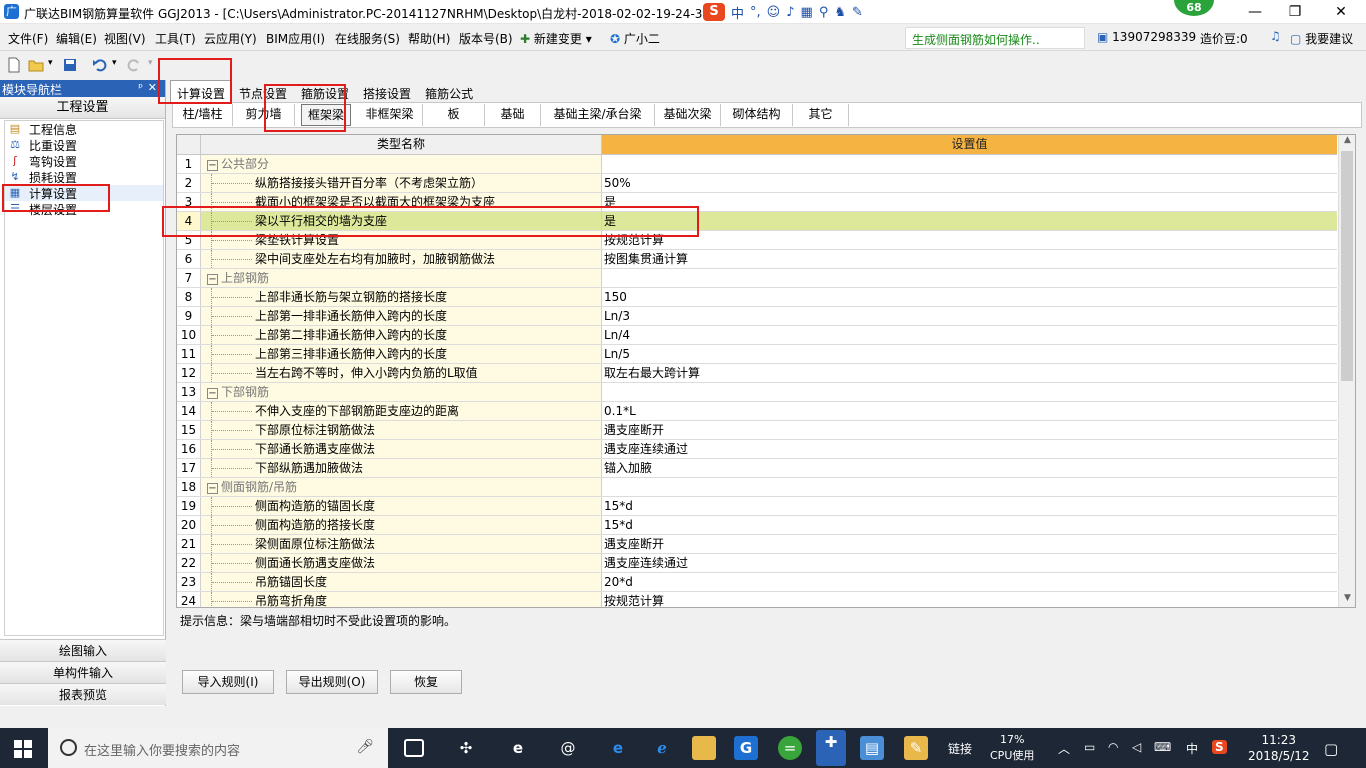  Describe the element at coordinates (100, 65) in the screenshot. I see `undo-icon` at that location.